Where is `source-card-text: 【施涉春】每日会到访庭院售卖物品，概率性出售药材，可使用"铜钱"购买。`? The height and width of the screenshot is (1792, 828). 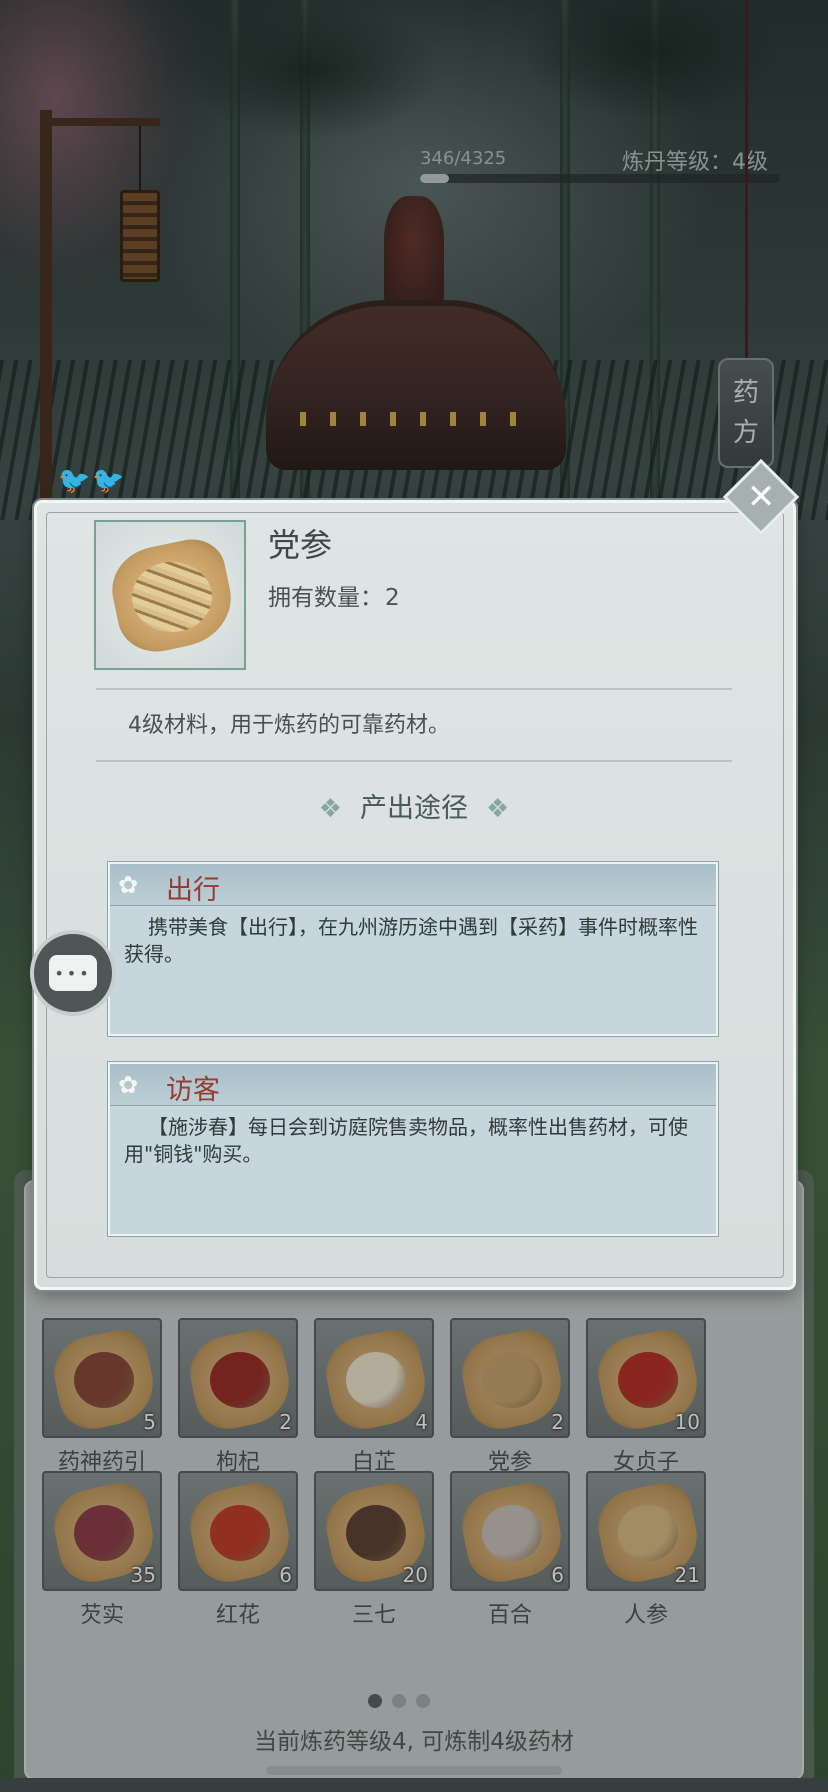
source-card-text: 【施涉春】每日会到访庭院售卖物品，概率性出售药材，可使用"铜钱"购买。 is located at coordinates (406, 1140).